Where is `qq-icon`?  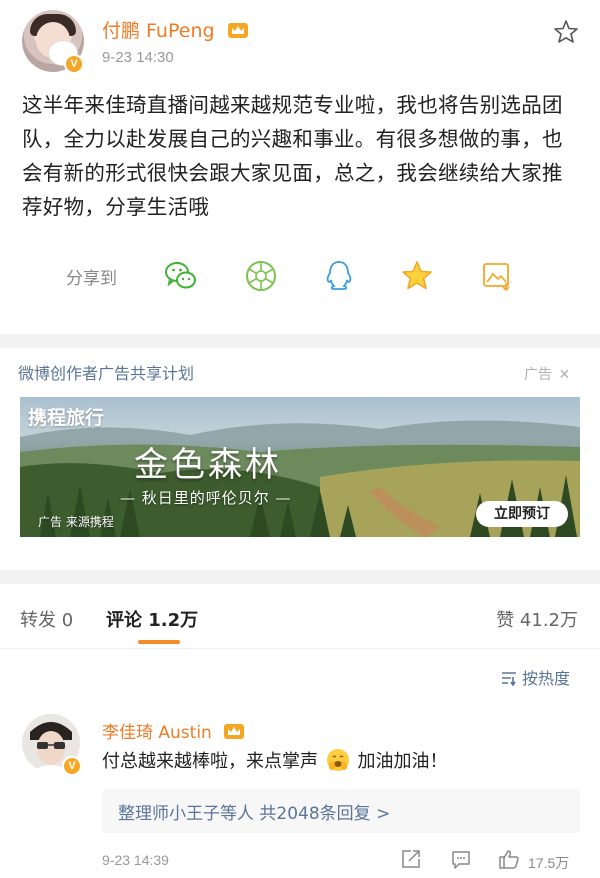
qq-icon is located at coordinates (339, 276).